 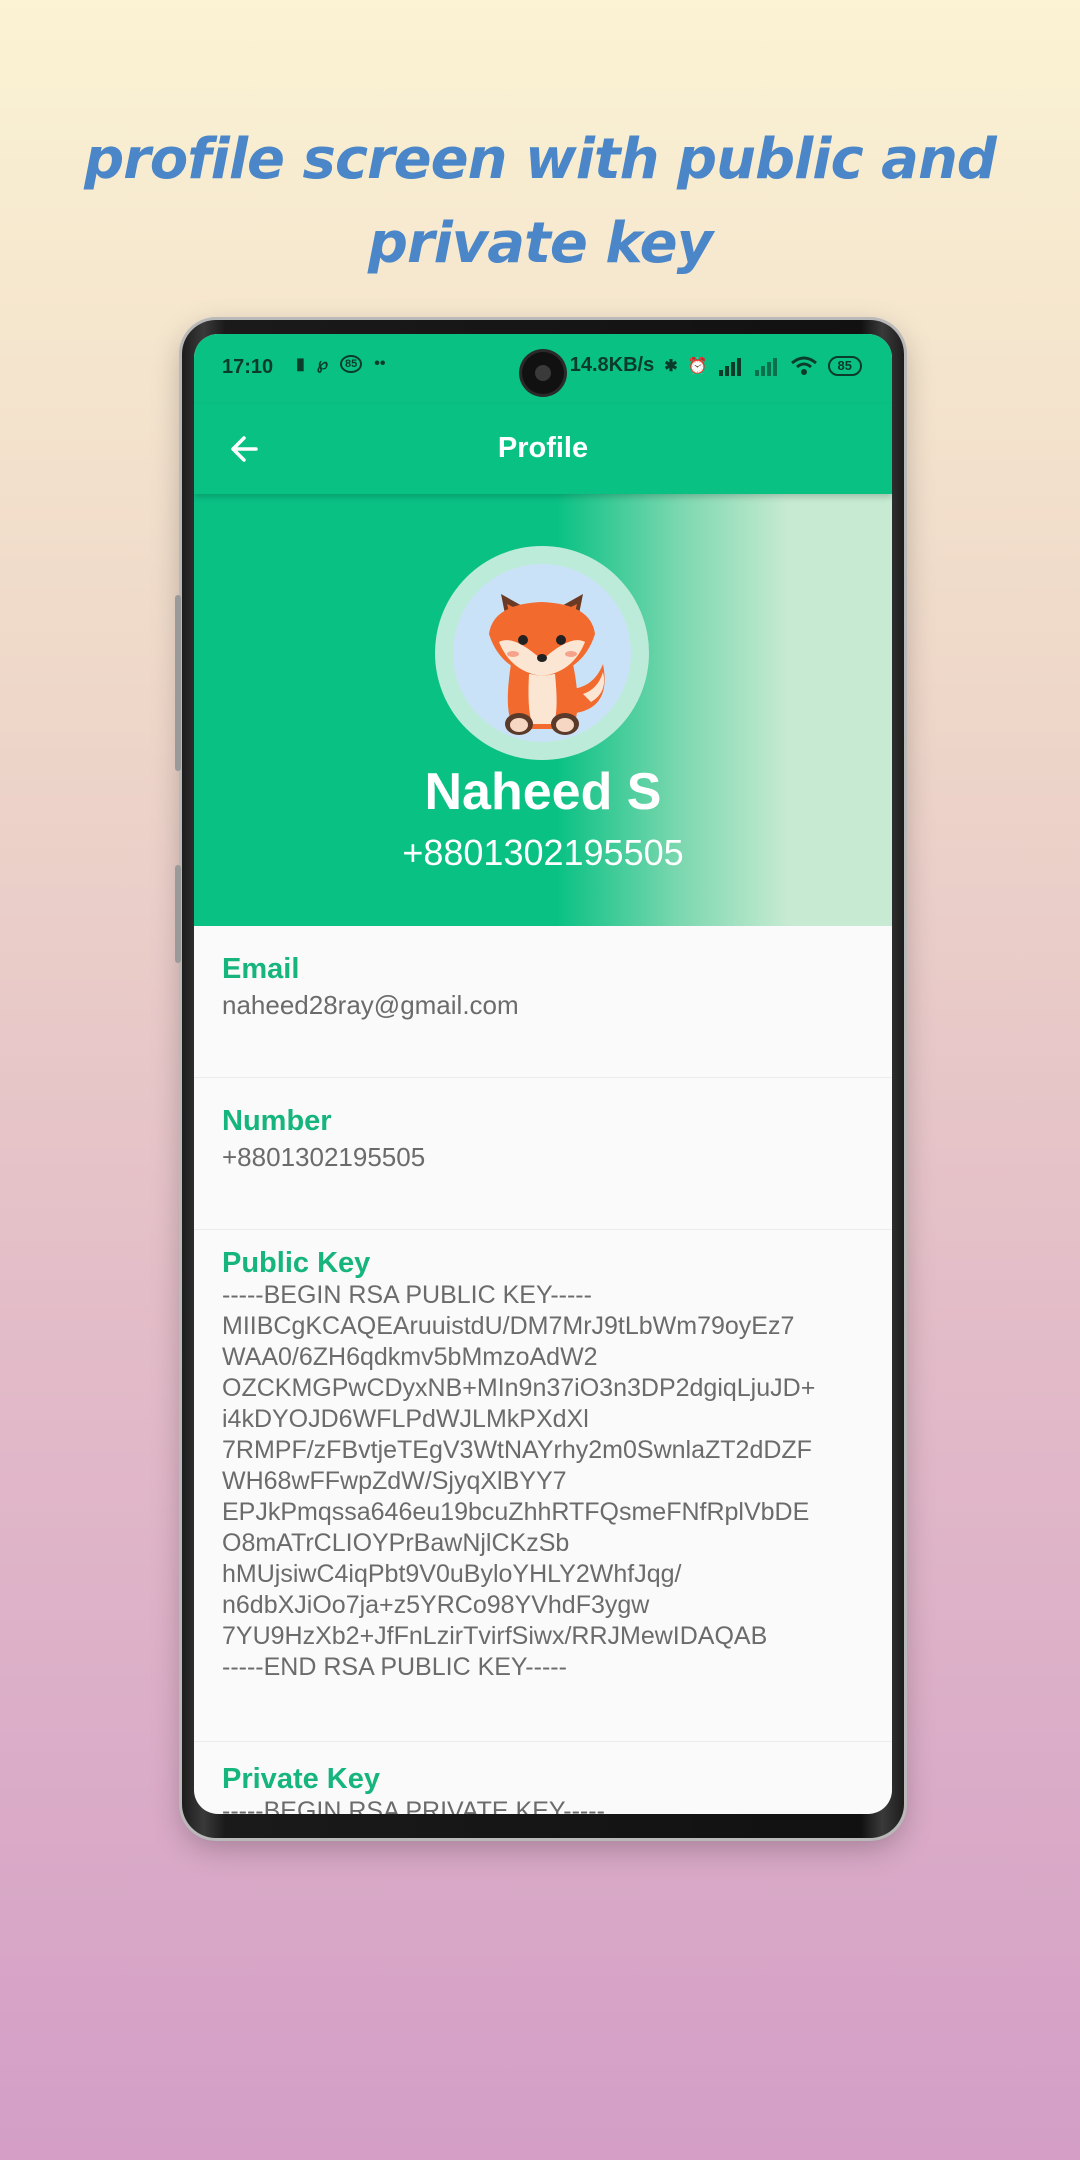 I want to click on avatar, so click(x=542, y=653).